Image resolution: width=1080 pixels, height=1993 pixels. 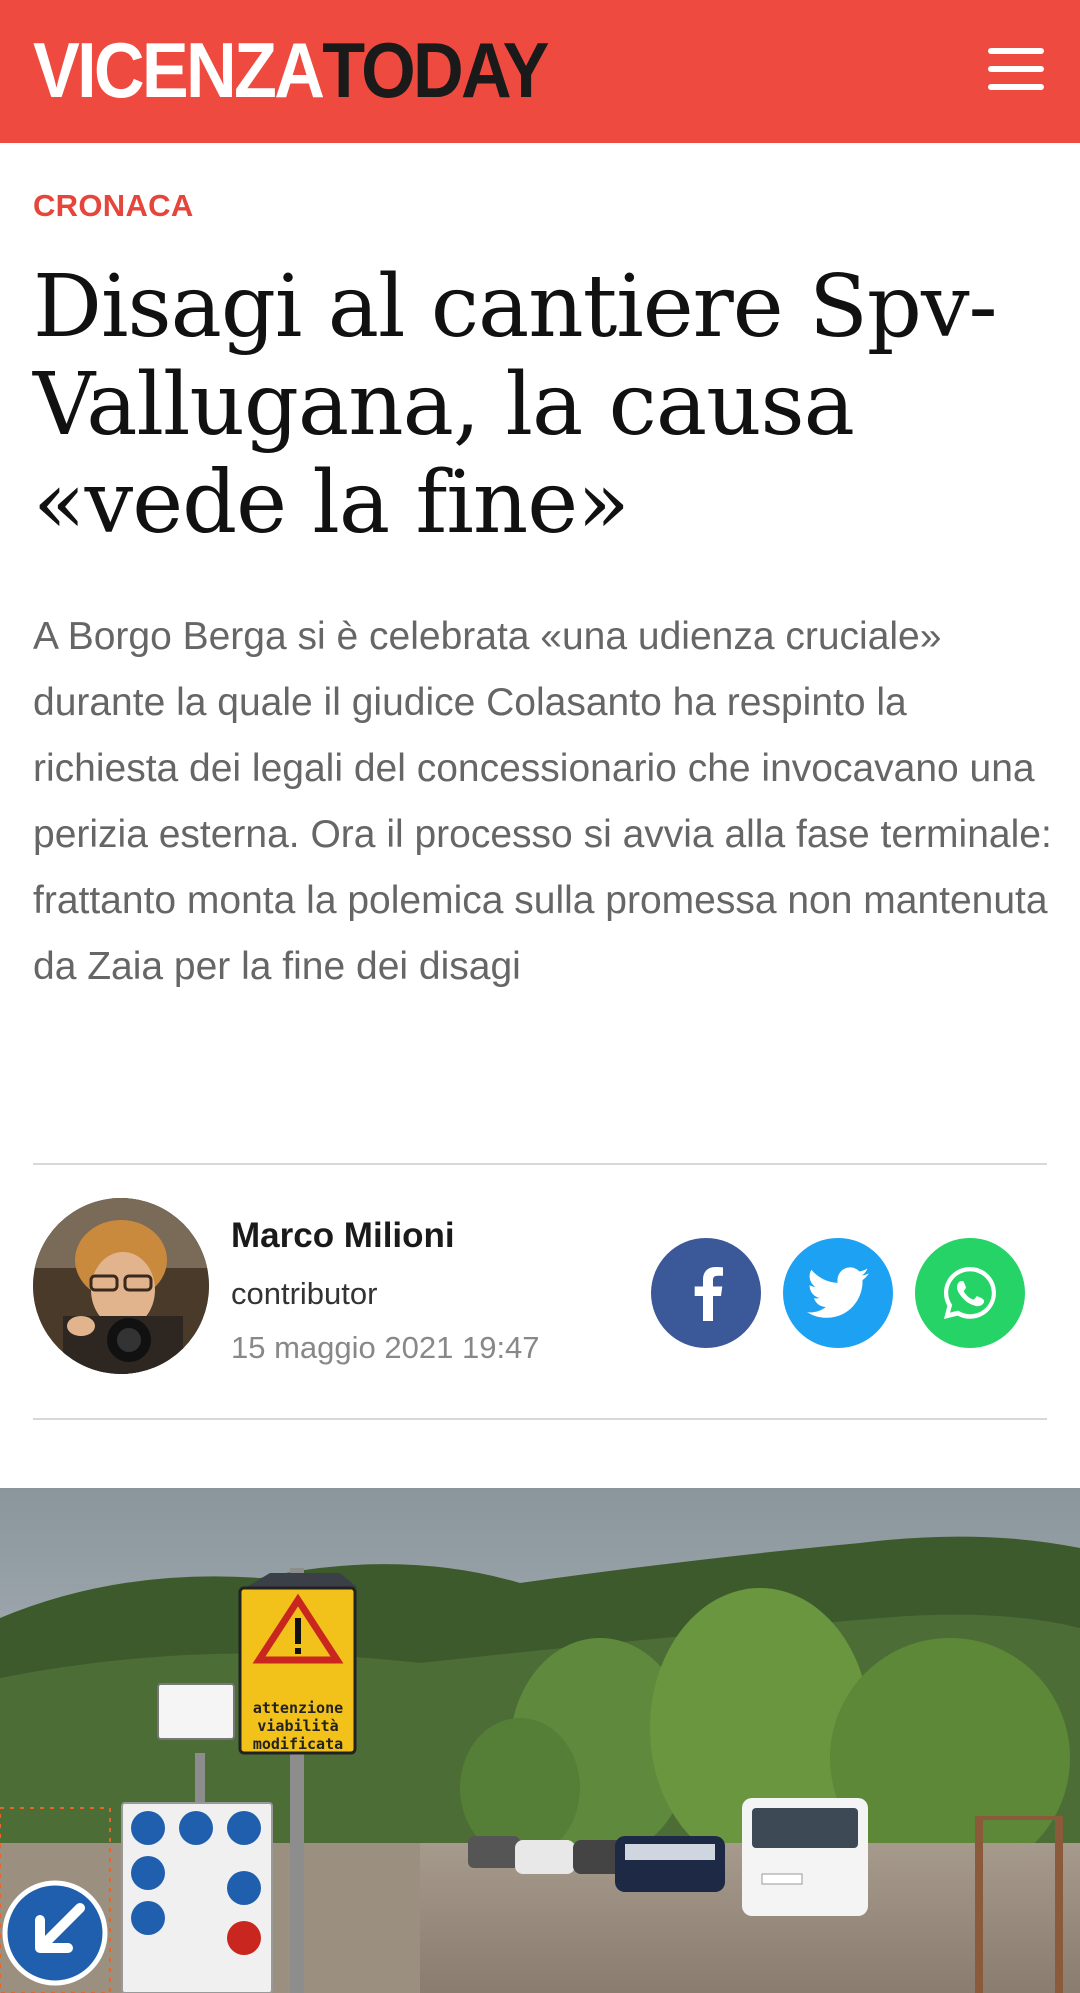 I want to click on twitter-icon, so click(x=838, y=1292).